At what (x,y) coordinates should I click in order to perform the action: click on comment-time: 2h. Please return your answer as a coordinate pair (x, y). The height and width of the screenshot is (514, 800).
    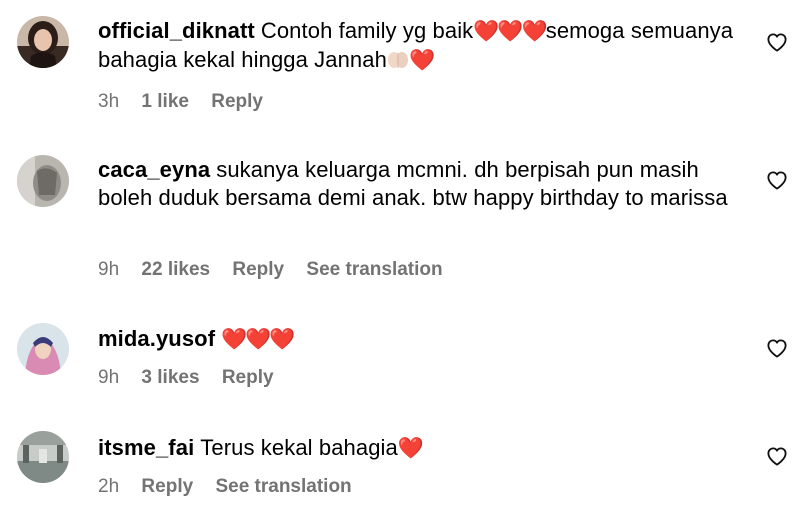
    Looking at the image, I should click on (109, 486).